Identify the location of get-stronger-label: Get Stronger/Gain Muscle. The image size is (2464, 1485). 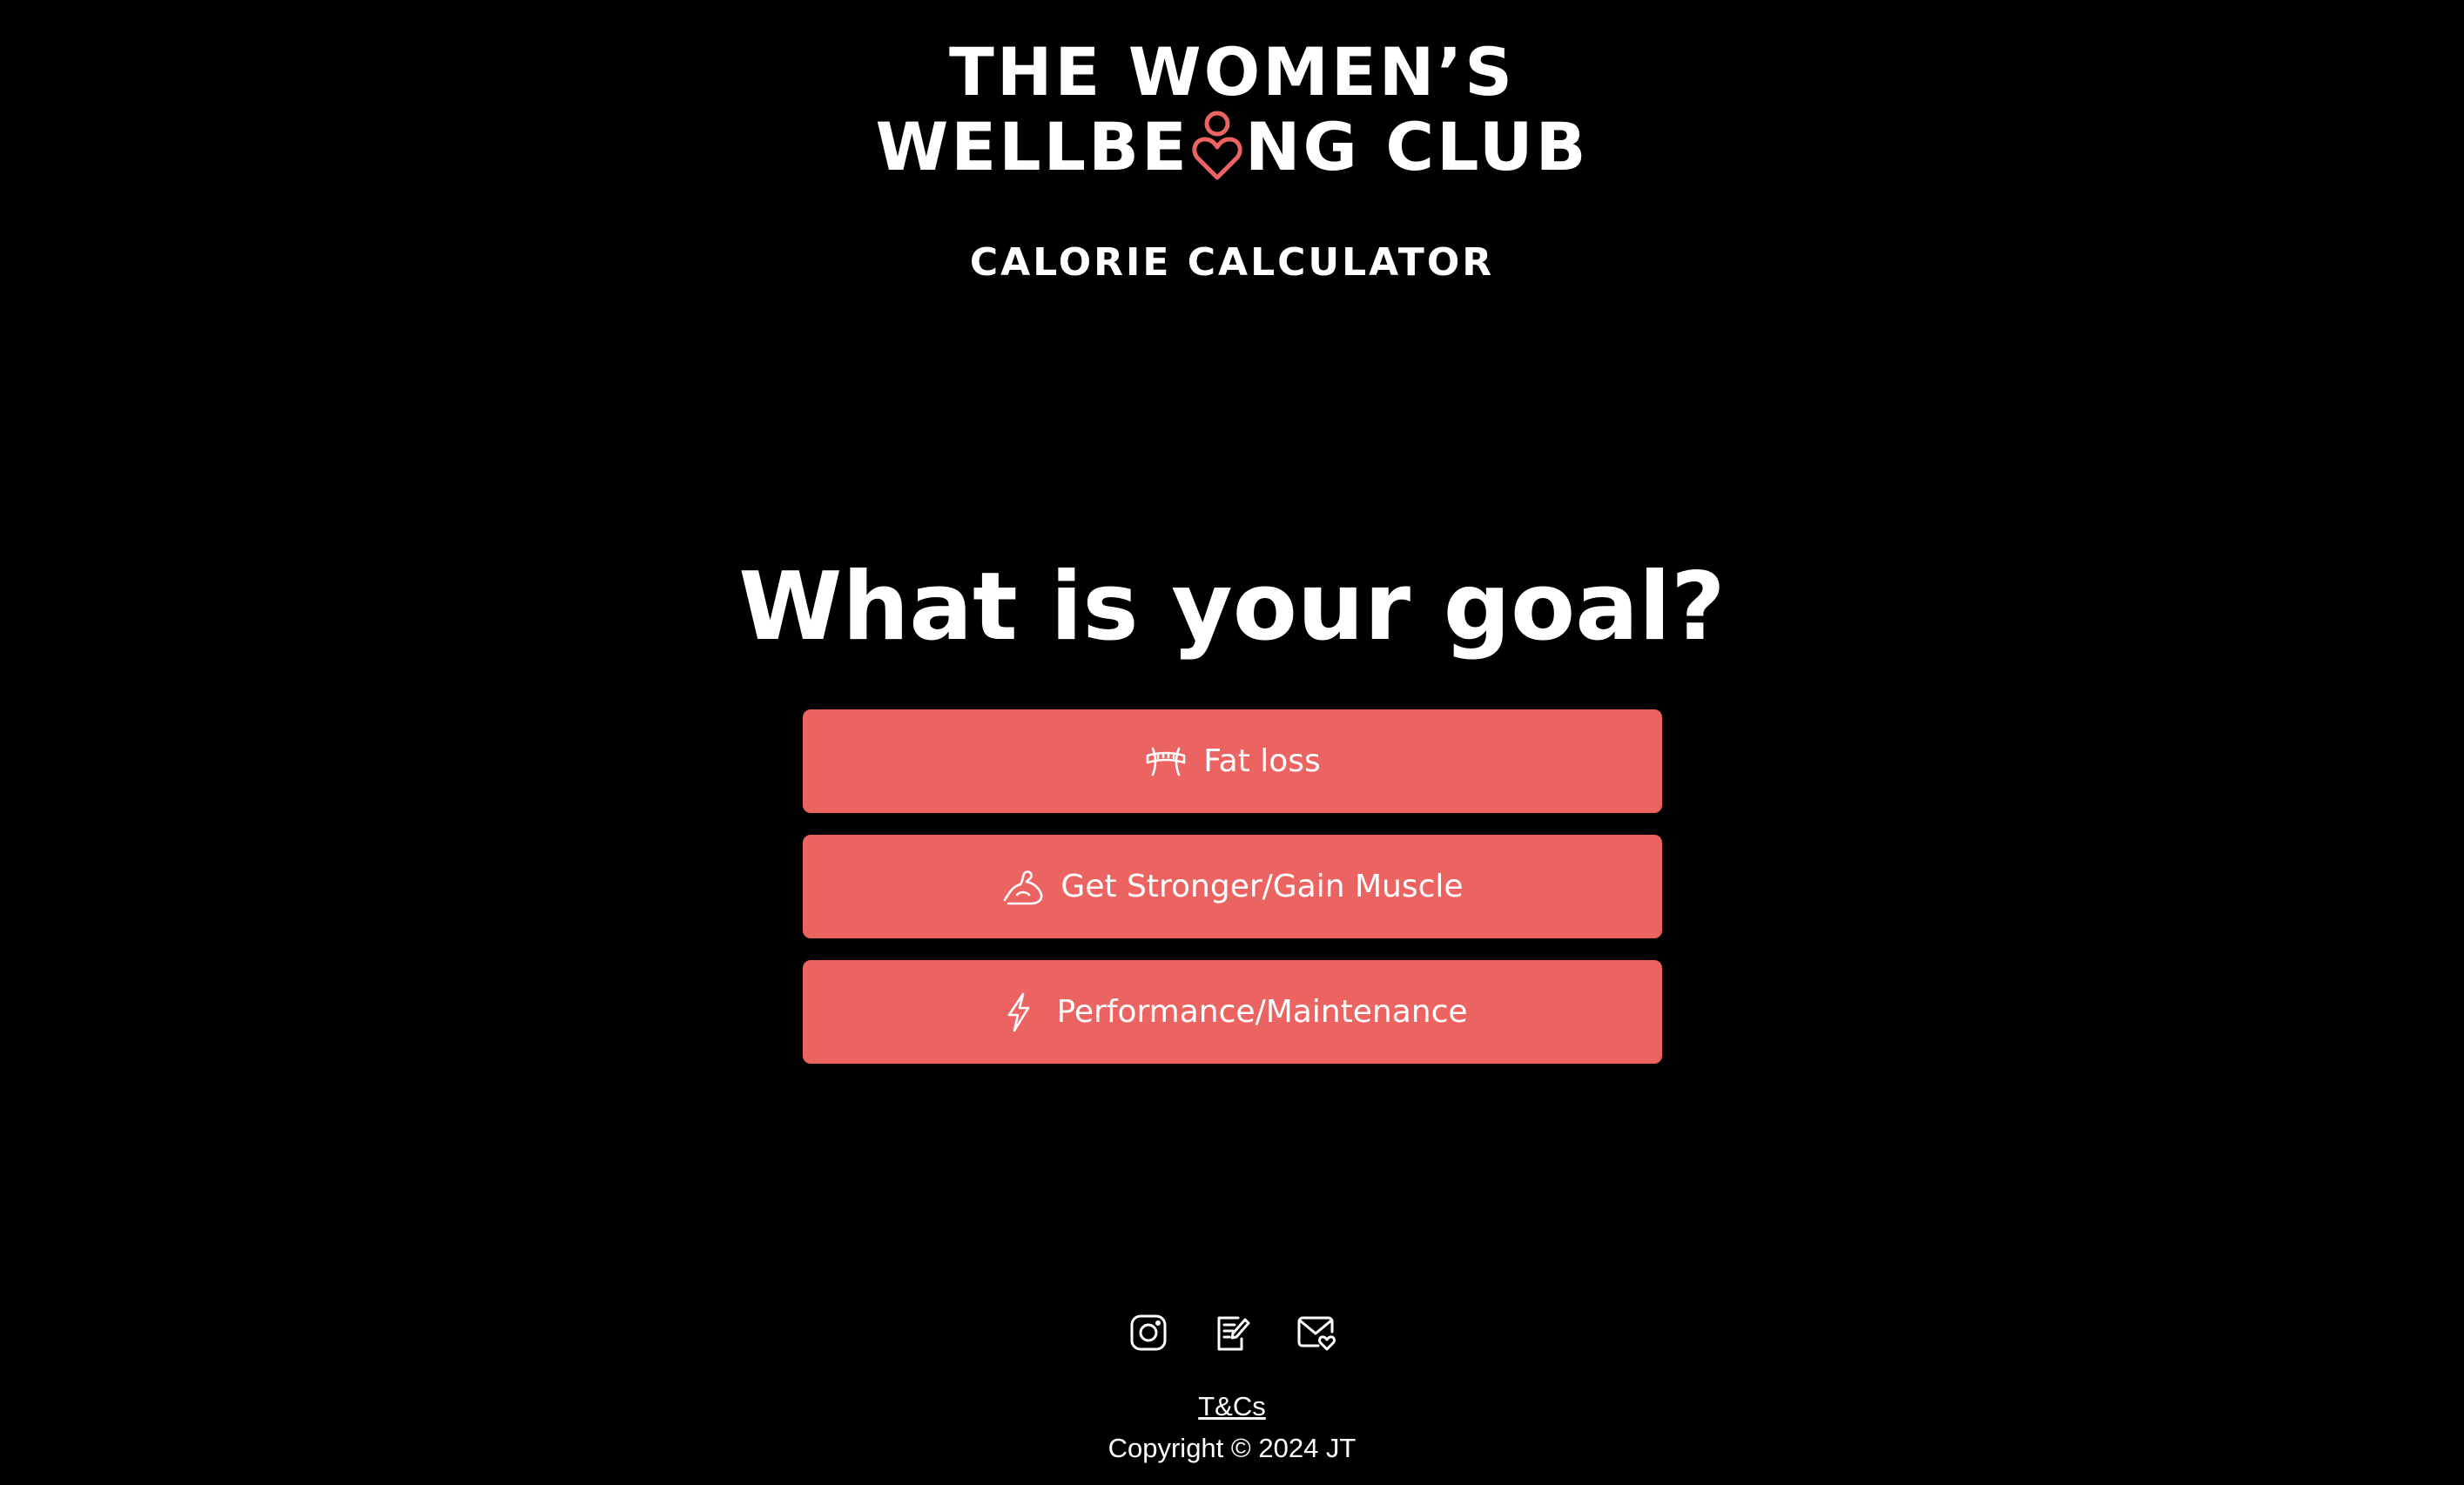
(1262, 886).